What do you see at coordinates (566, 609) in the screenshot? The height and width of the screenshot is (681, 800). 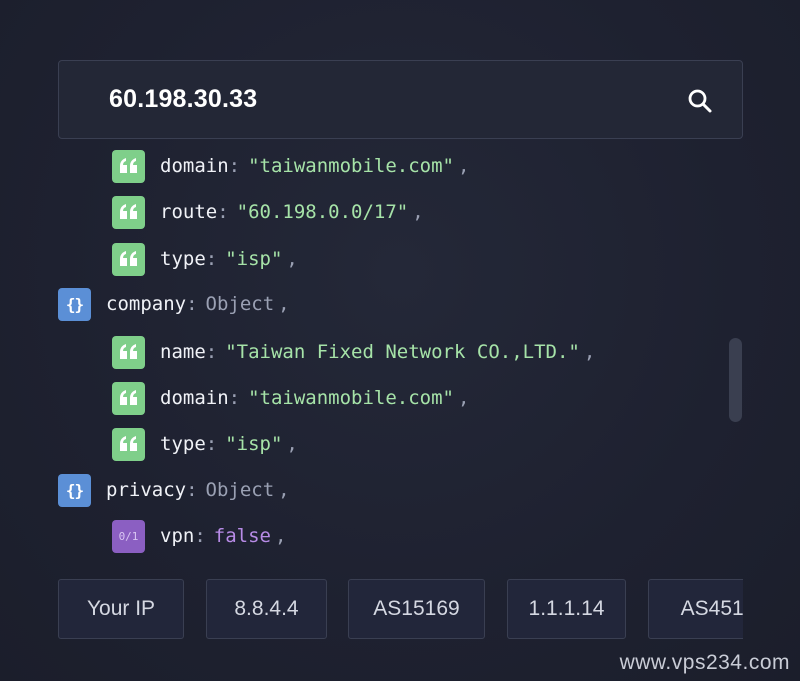 I see `quick-lookup-button: 1.1.1.14` at bounding box center [566, 609].